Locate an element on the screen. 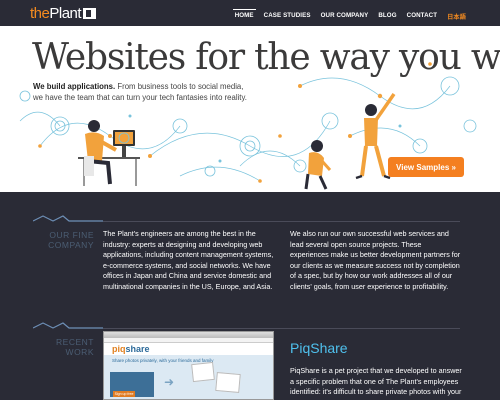 Image resolution: width=500 pixels, height=400 pixels. piqshare-title: PiqShare is located at coordinates (319, 348).